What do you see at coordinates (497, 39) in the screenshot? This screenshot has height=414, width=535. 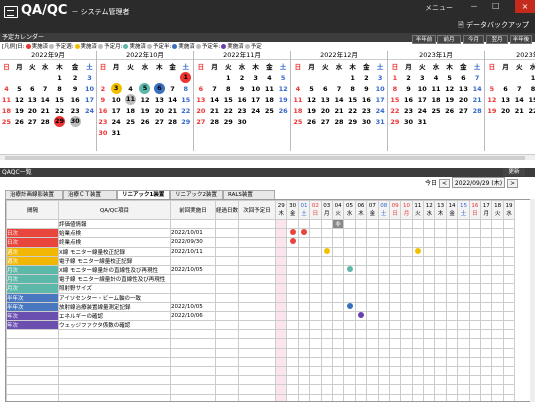 I see `calendar-nav-button: 翌月` at bounding box center [497, 39].